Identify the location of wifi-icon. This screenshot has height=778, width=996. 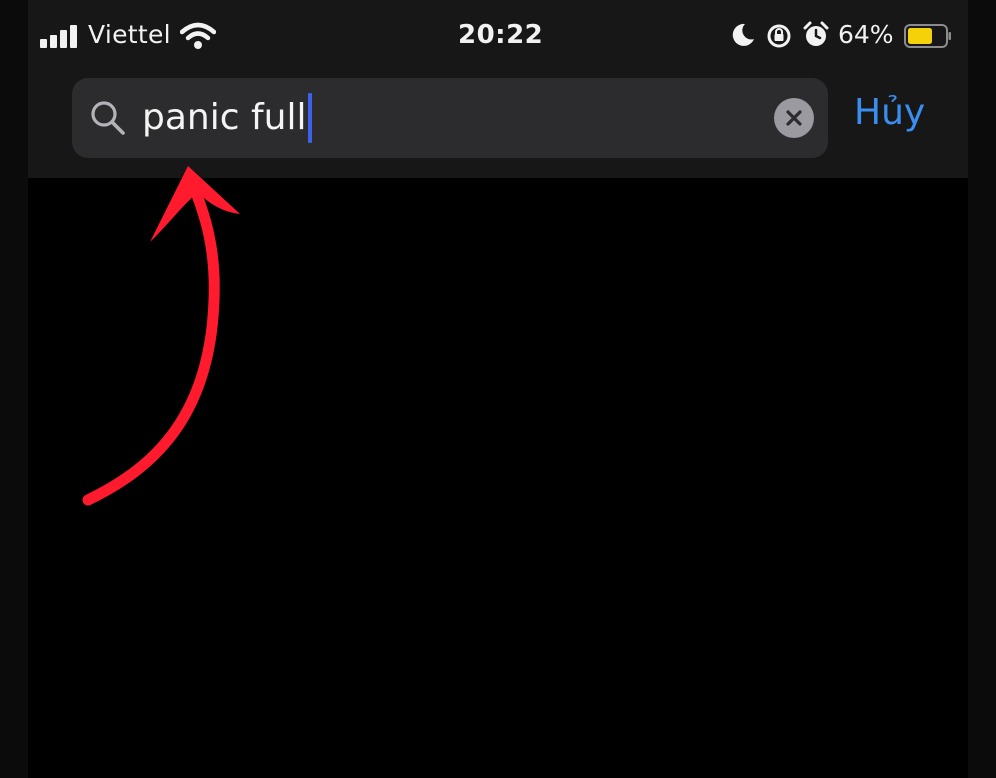
(198, 35).